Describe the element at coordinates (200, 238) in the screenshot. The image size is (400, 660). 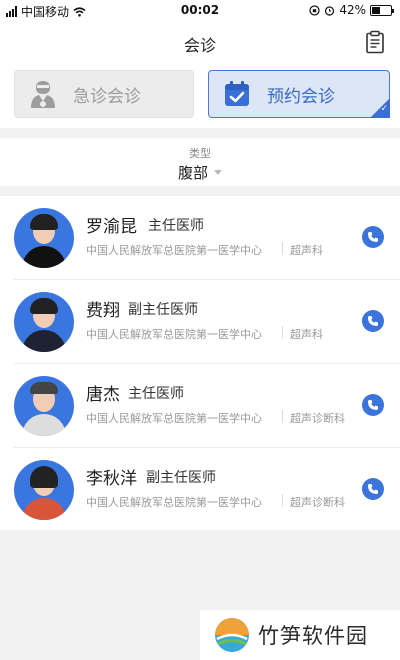
I see `doctor-list-item: 罗渝昆 主任医师 中国人民解放军总医院第一医学中心 超声科` at that location.